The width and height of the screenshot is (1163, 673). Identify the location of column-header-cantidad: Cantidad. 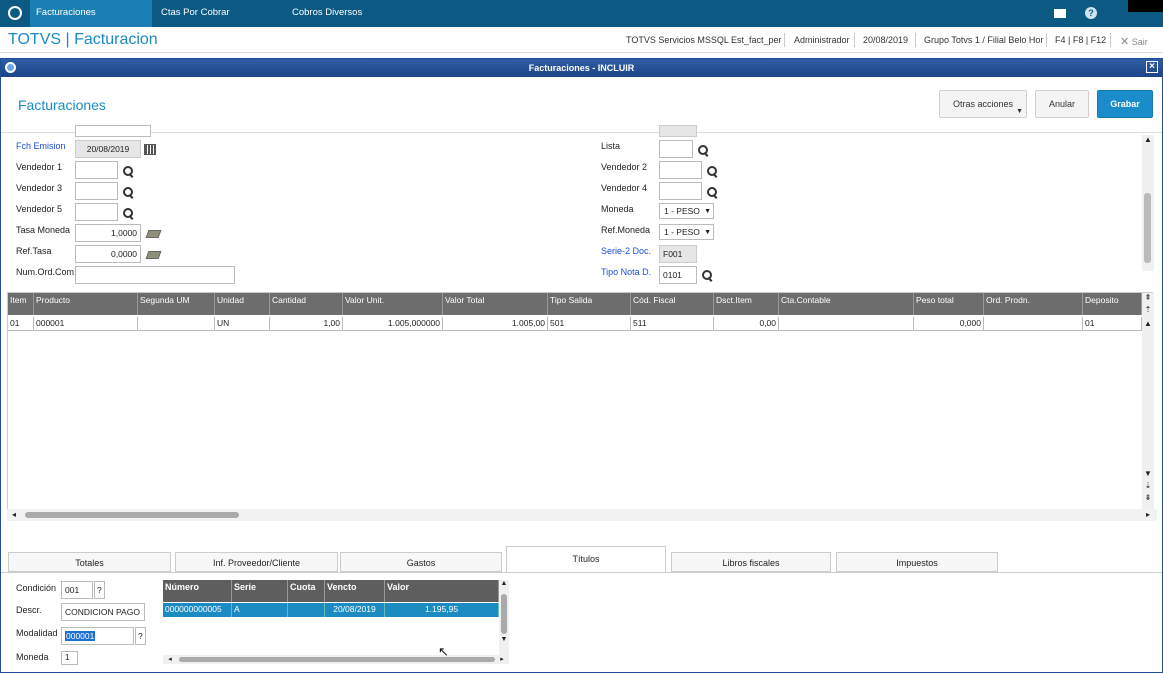
(306, 304).